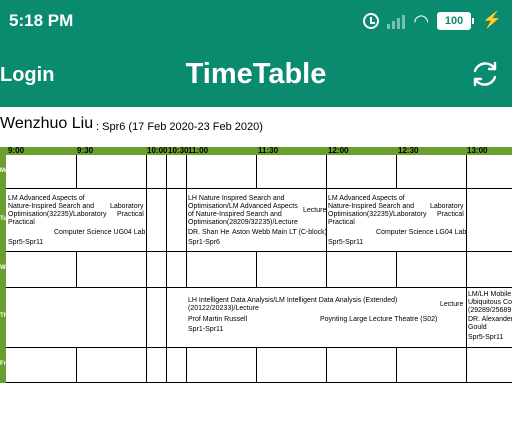 The height and width of the screenshot is (435, 512). Describe the element at coordinates (16, 150) in the screenshot. I see `time-label: 9:00` at that location.